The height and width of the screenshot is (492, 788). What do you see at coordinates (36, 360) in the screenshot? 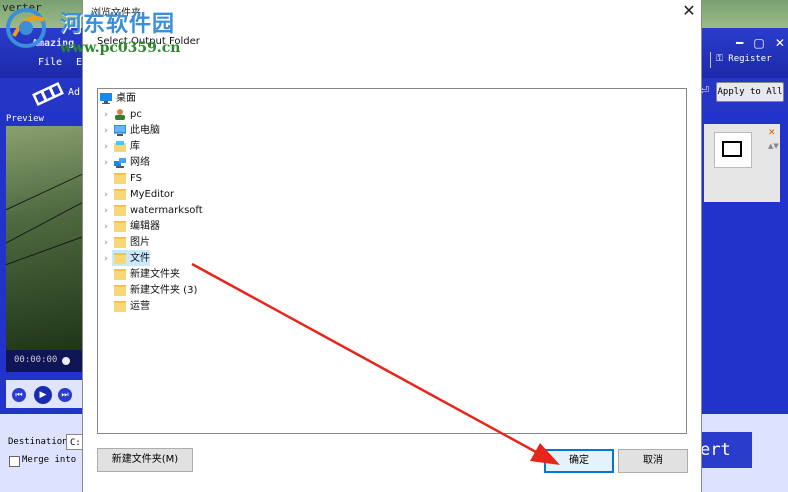
I see `playback-time: 00:00:00` at bounding box center [36, 360].